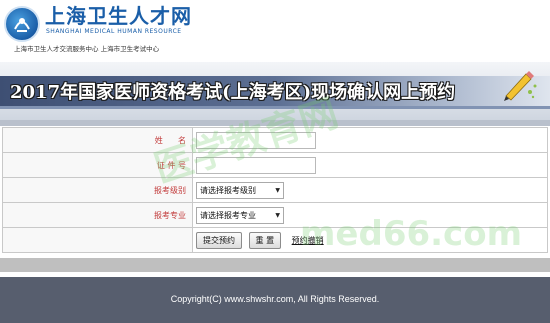  Describe the element at coordinates (97, 165) in the screenshot. I see `id-number-label: 证 件 号` at that location.